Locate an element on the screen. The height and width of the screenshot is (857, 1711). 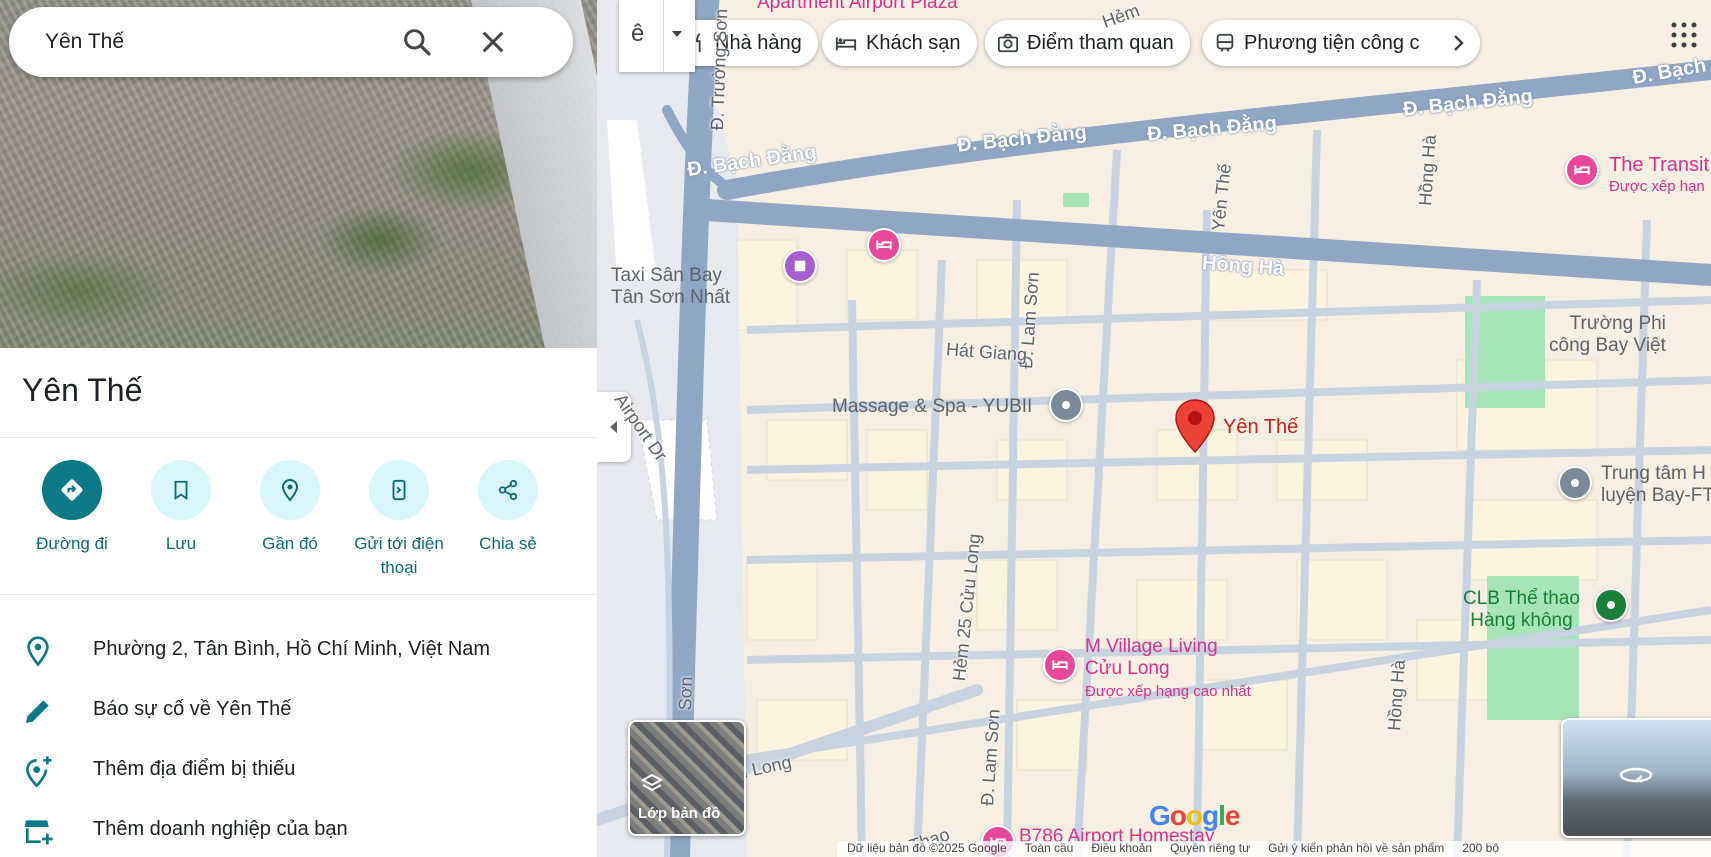
poi-label-transit: The Transit Được xếp hạn is located at coordinates (1659, 176).